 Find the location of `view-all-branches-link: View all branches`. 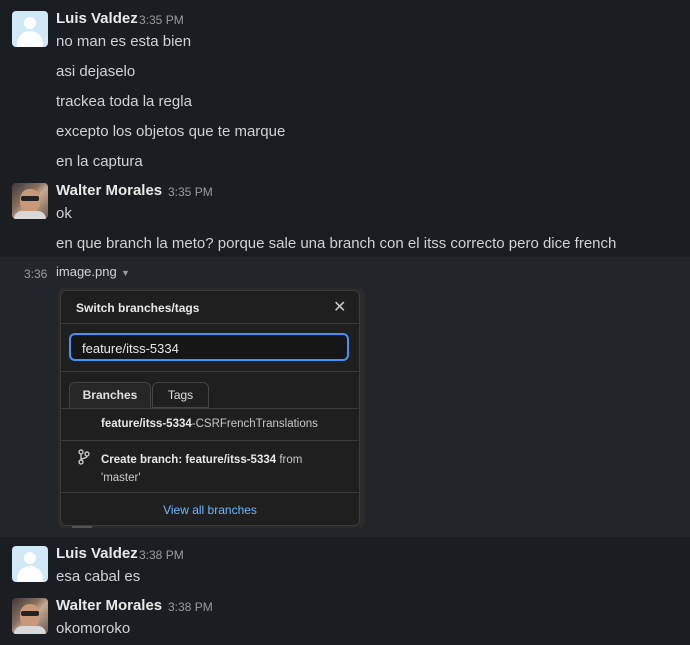

view-all-branches-link: View all branches is located at coordinates (210, 510).